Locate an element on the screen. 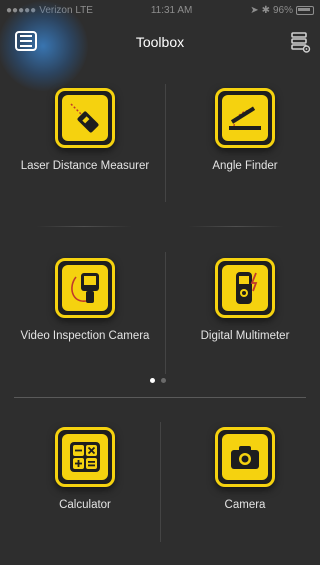 This screenshot has height=565, width=320. multimeter-icon is located at coordinates (247, 288).